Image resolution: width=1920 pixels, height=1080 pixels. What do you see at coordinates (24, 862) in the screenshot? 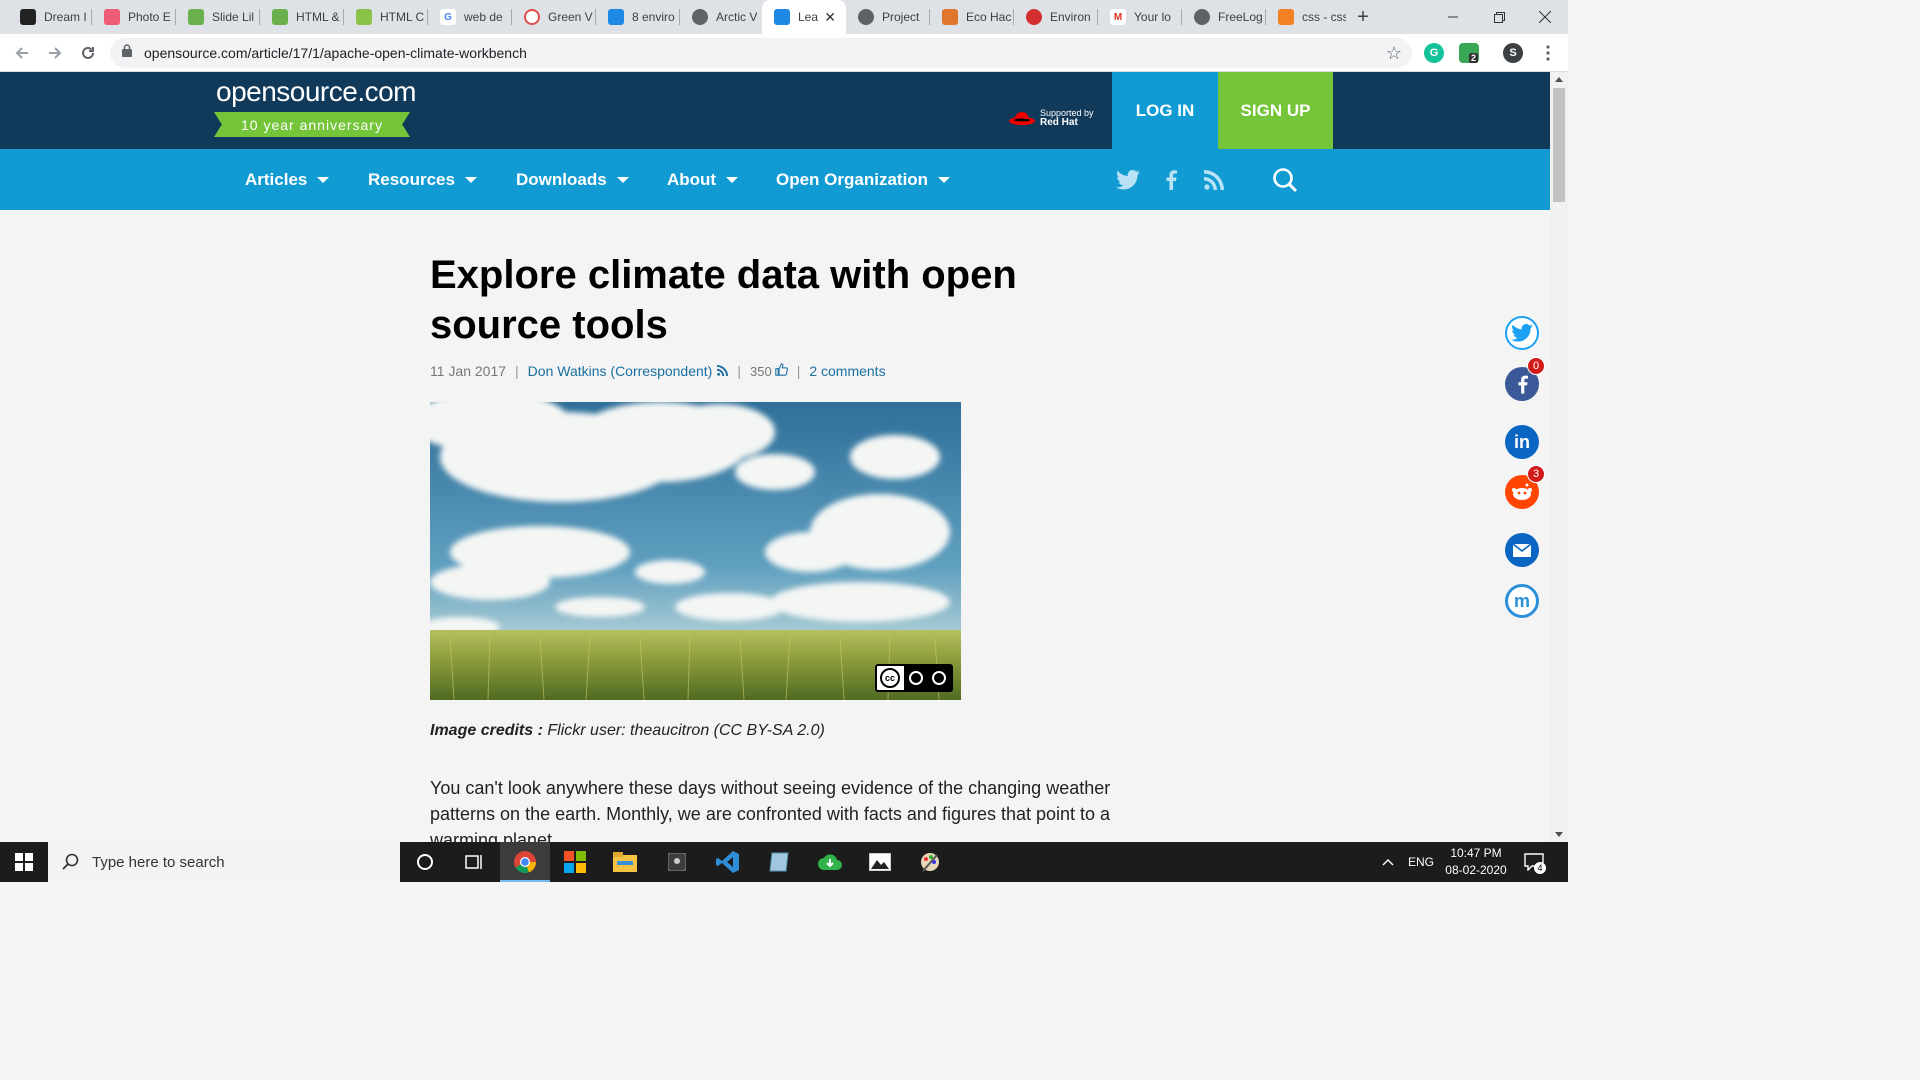
I see `windows-start-icon` at bounding box center [24, 862].